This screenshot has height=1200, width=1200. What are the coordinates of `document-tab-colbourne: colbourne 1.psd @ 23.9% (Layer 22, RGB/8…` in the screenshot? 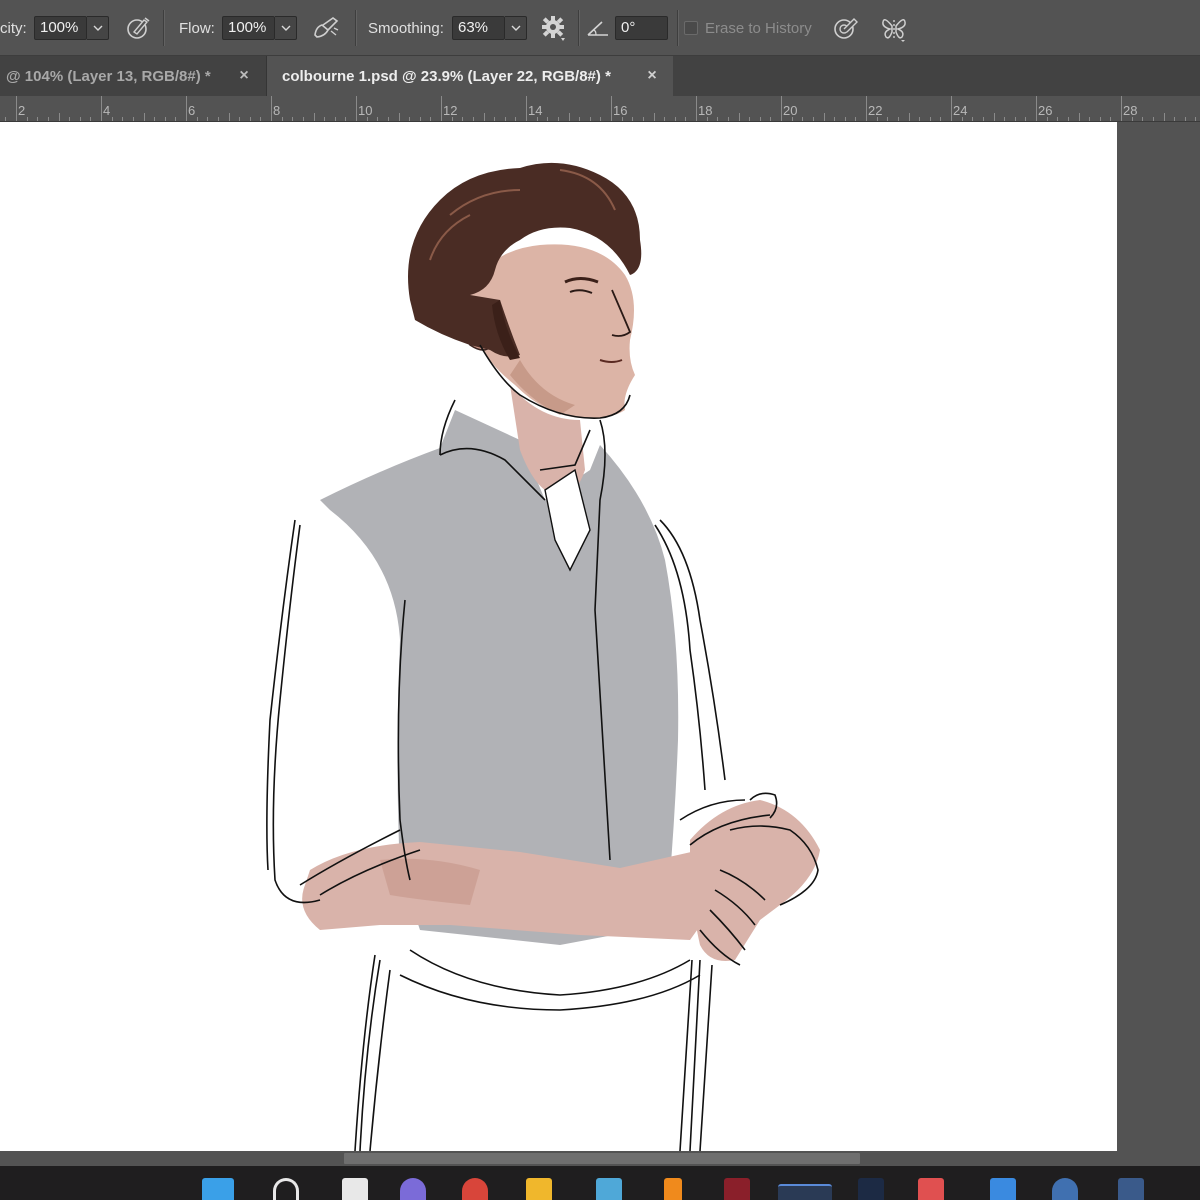 It's located at (470, 76).